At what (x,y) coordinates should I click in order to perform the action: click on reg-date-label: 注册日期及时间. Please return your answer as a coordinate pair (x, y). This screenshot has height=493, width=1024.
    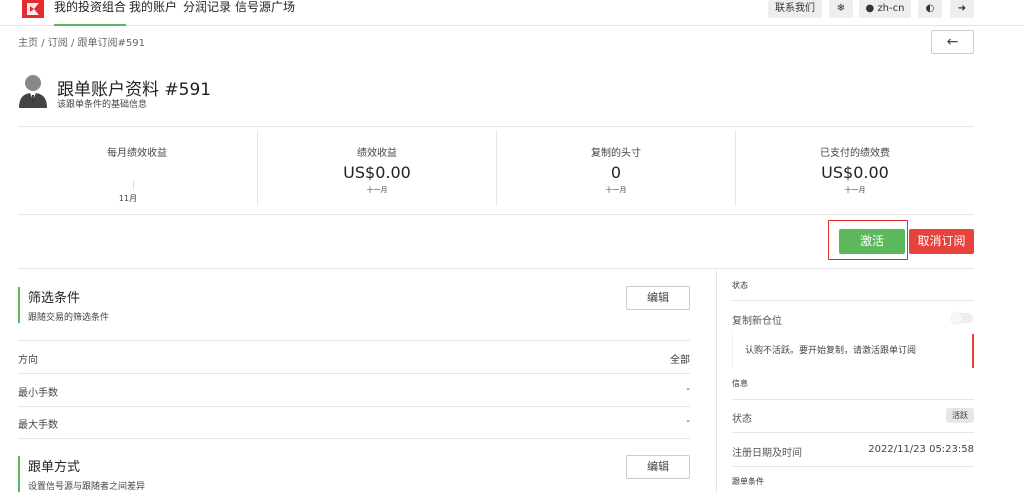
    Looking at the image, I should click on (767, 453).